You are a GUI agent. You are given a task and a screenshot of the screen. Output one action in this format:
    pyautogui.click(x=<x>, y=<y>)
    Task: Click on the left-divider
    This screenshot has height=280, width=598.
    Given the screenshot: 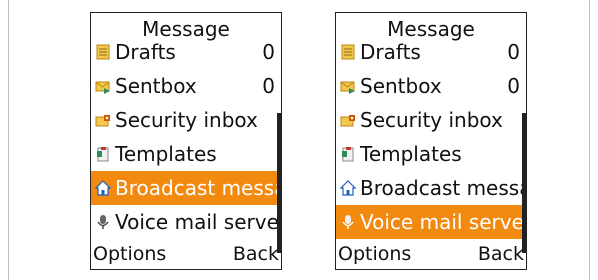 What is the action you would take?
    pyautogui.click(x=8, y=140)
    